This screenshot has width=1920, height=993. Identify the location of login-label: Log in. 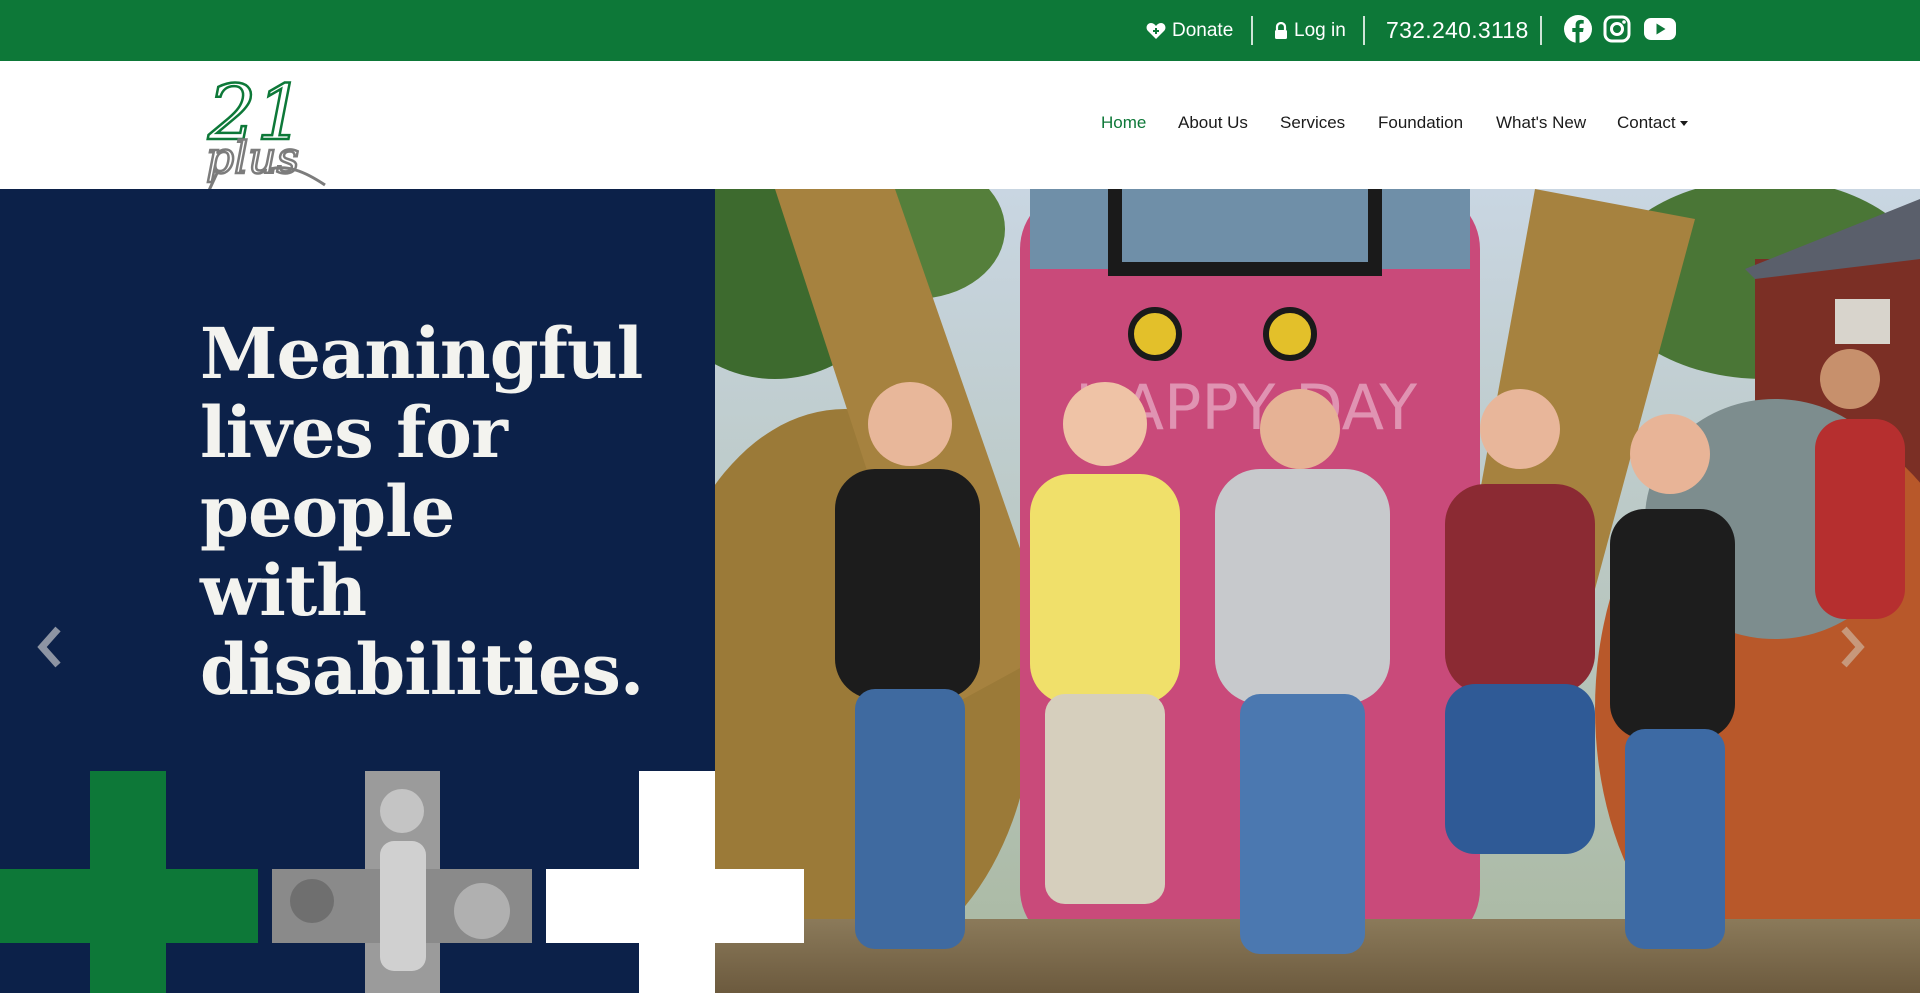
(1320, 30).